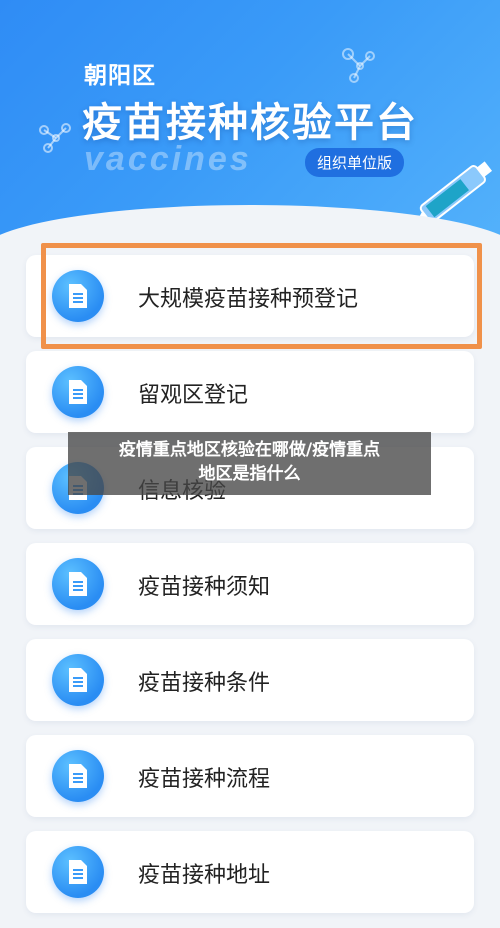 The height and width of the screenshot is (928, 500). Describe the element at coordinates (204, 683) in the screenshot. I see `menu-item-label: 疫苗接种条件` at that location.